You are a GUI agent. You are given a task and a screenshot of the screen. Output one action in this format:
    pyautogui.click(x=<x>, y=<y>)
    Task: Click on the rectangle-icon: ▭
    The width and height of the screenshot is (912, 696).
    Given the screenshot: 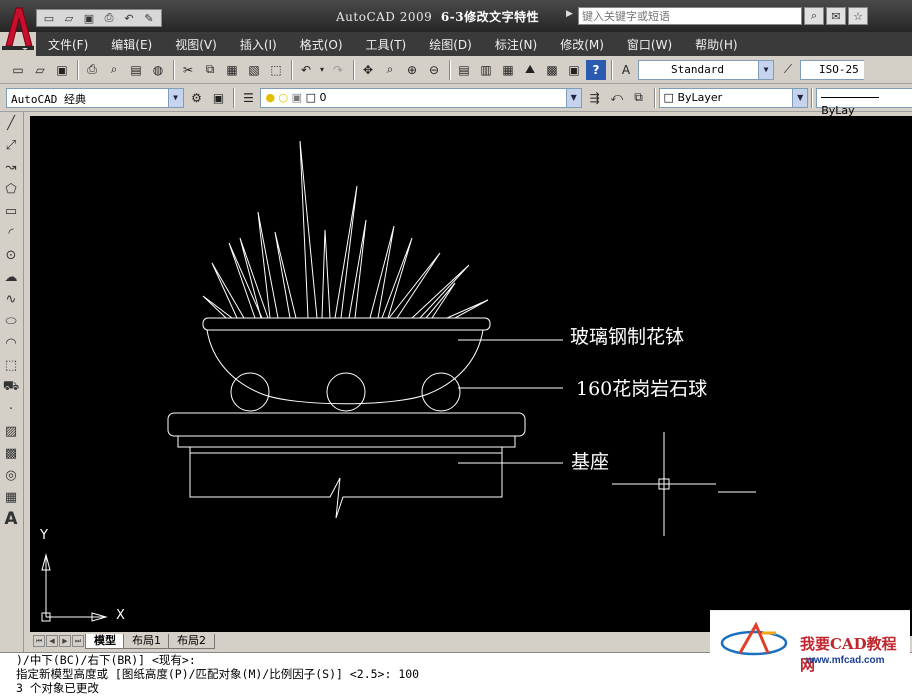 What is the action you would take?
    pyautogui.click(x=11, y=211)
    